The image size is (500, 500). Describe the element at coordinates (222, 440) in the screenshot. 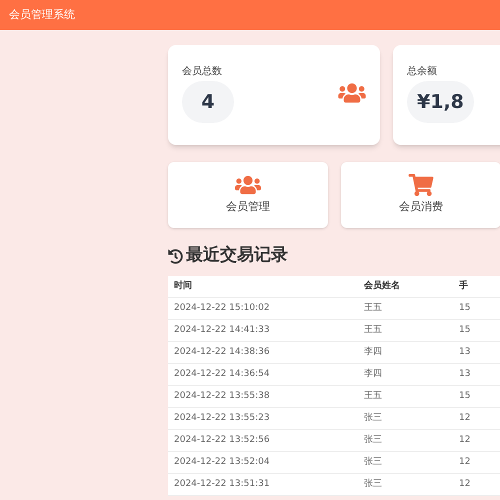

I see `table-cell-text: 2024-12-22 13:52:56` at that location.